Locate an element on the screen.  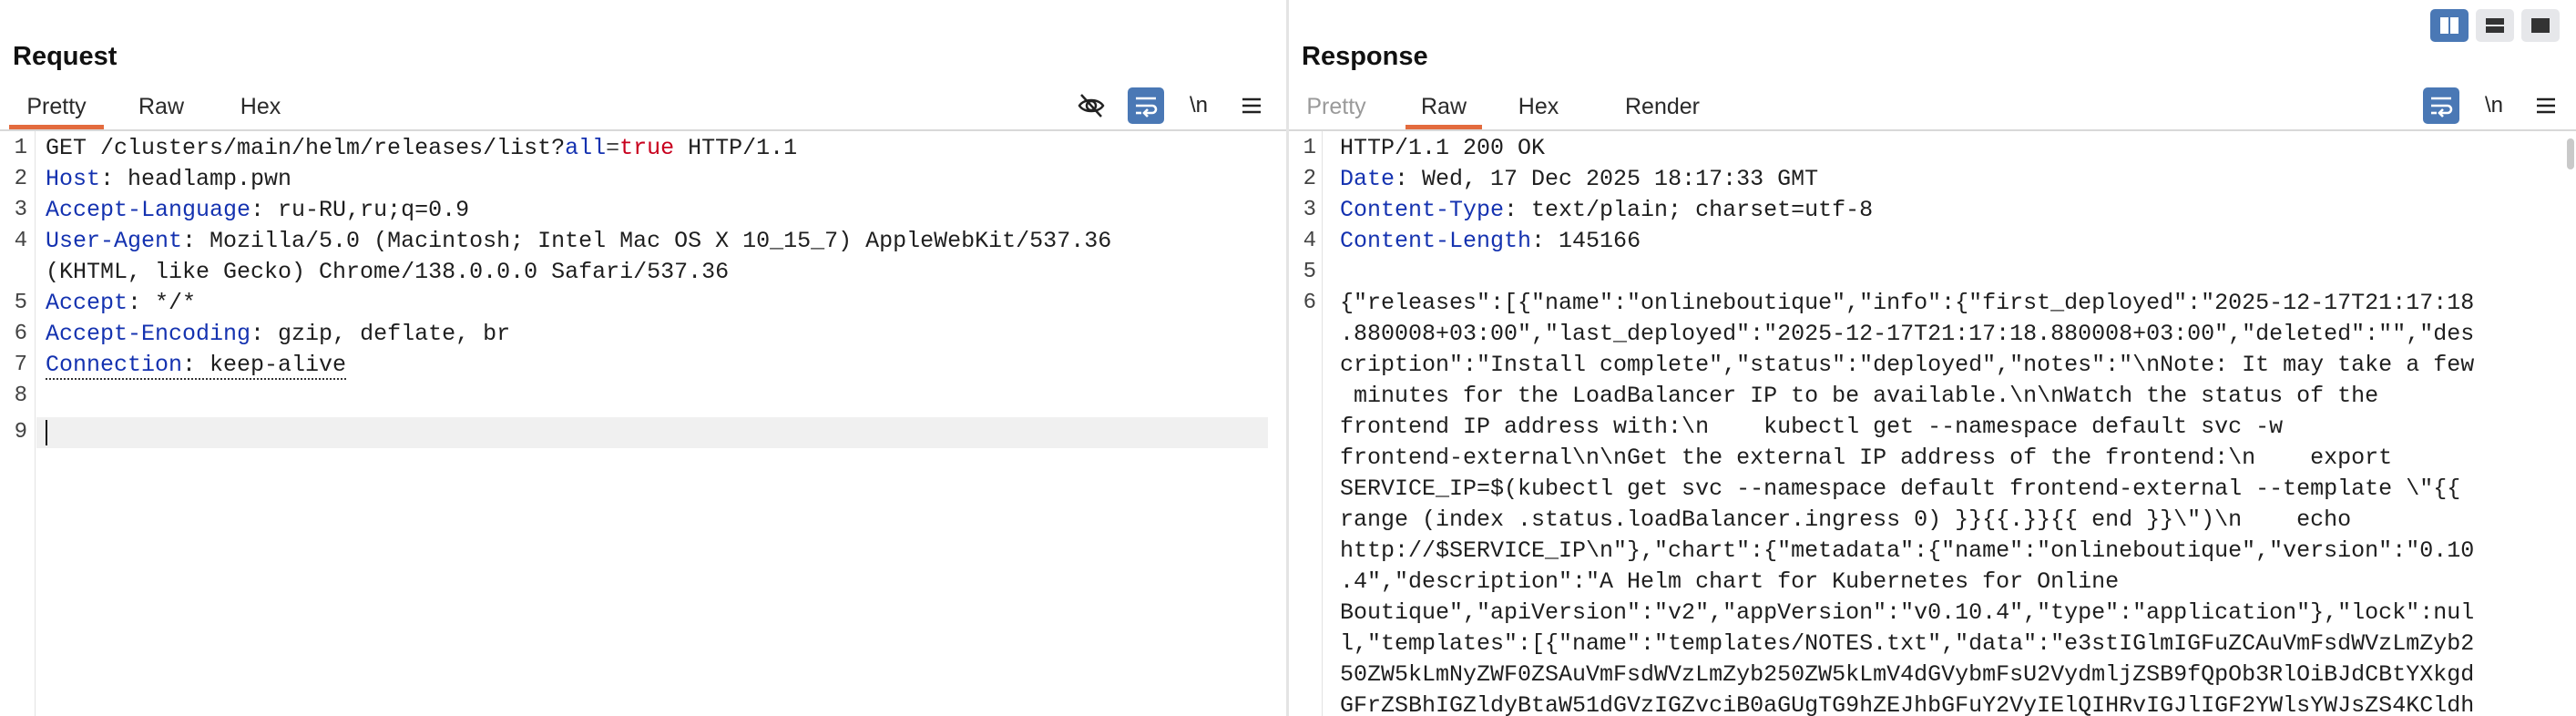
status-line: HTTP/1.1 200 OK is located at coordinates (1443, 148).